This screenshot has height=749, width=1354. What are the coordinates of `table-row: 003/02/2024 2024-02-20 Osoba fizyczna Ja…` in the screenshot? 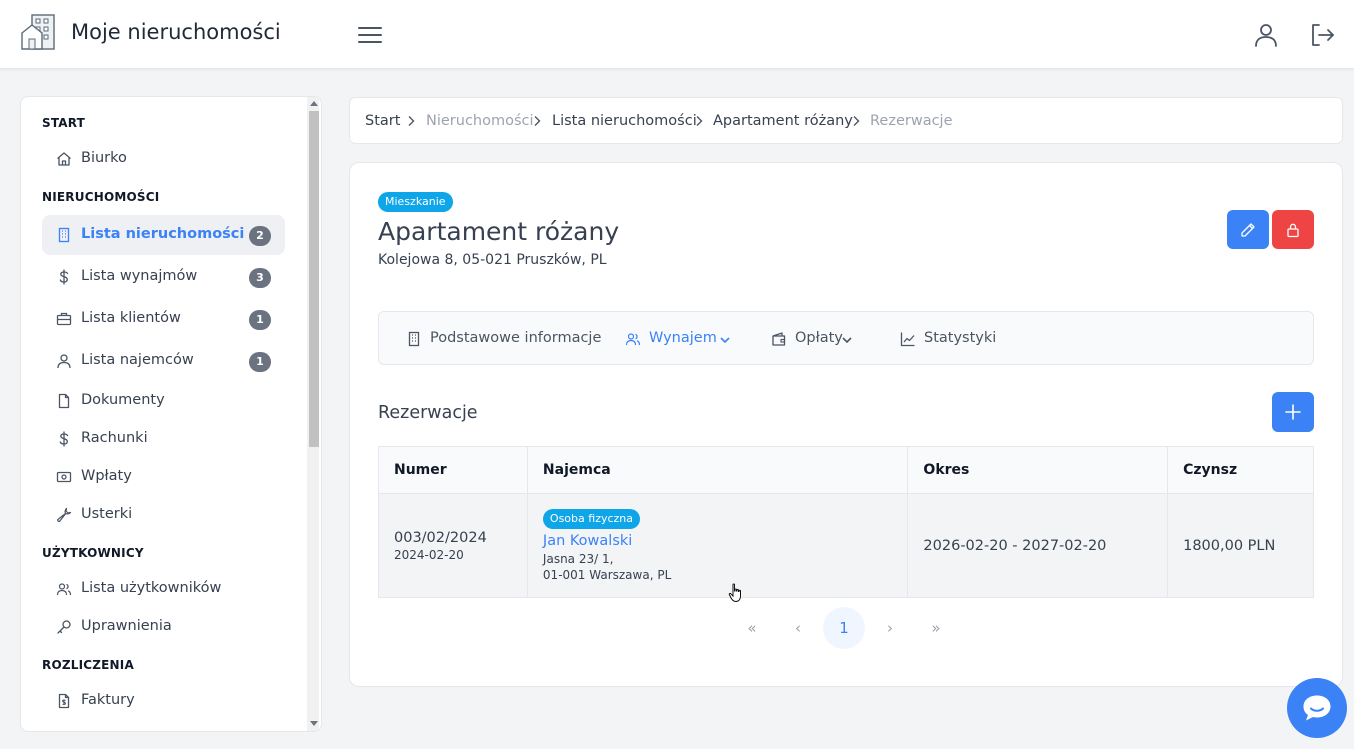 It's located at (846, 545).